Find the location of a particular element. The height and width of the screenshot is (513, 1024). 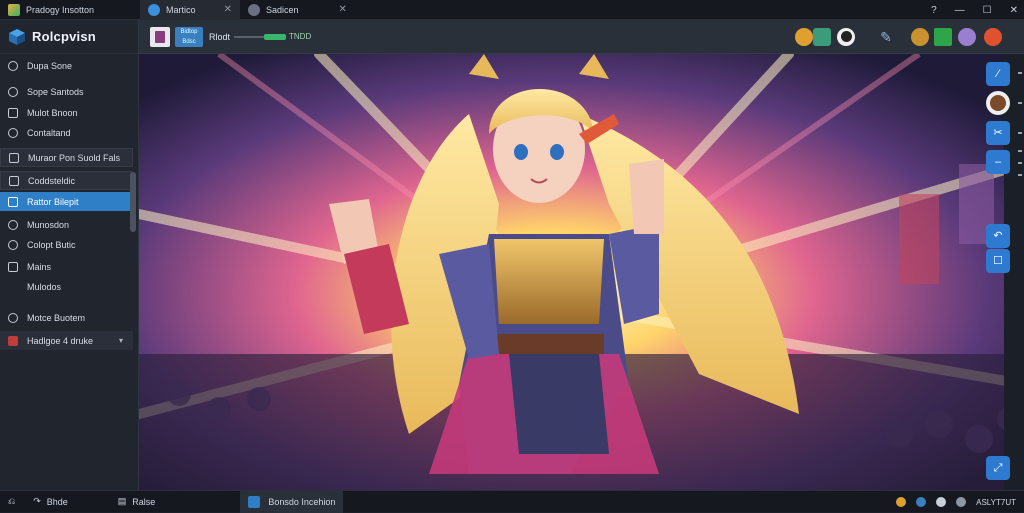

status-bar: ⎌ ↷ Bhde ▤ Ralse Bonsdo Incehion ASLYT7UT is located at coordinates (512, 501).